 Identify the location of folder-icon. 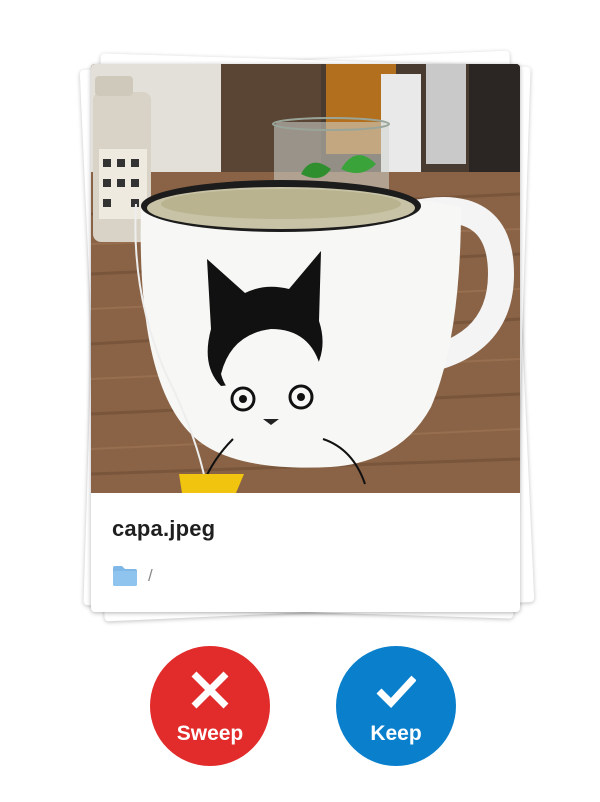
(125, 576).